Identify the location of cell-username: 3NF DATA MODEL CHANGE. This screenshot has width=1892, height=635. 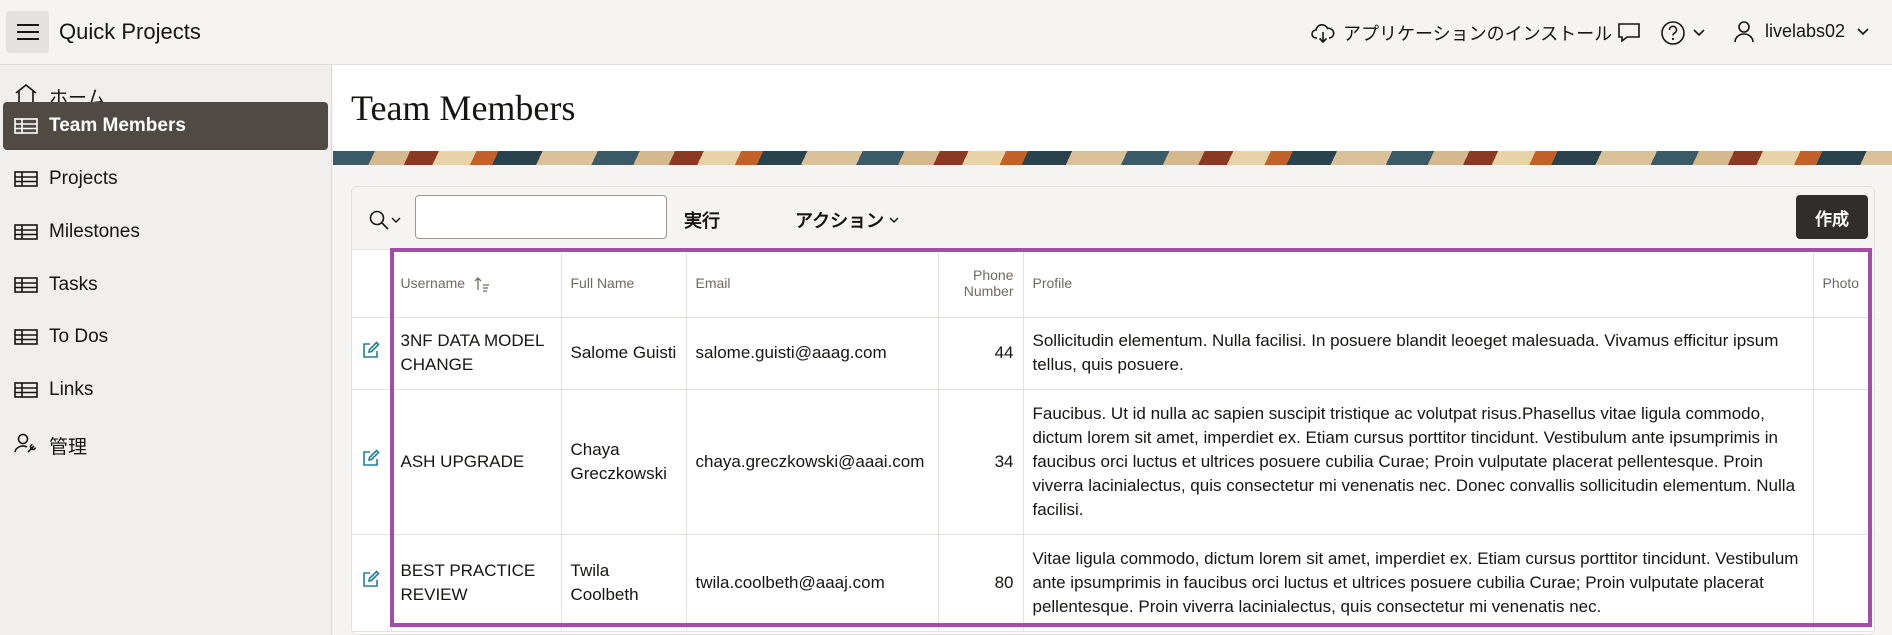
(476, 353).